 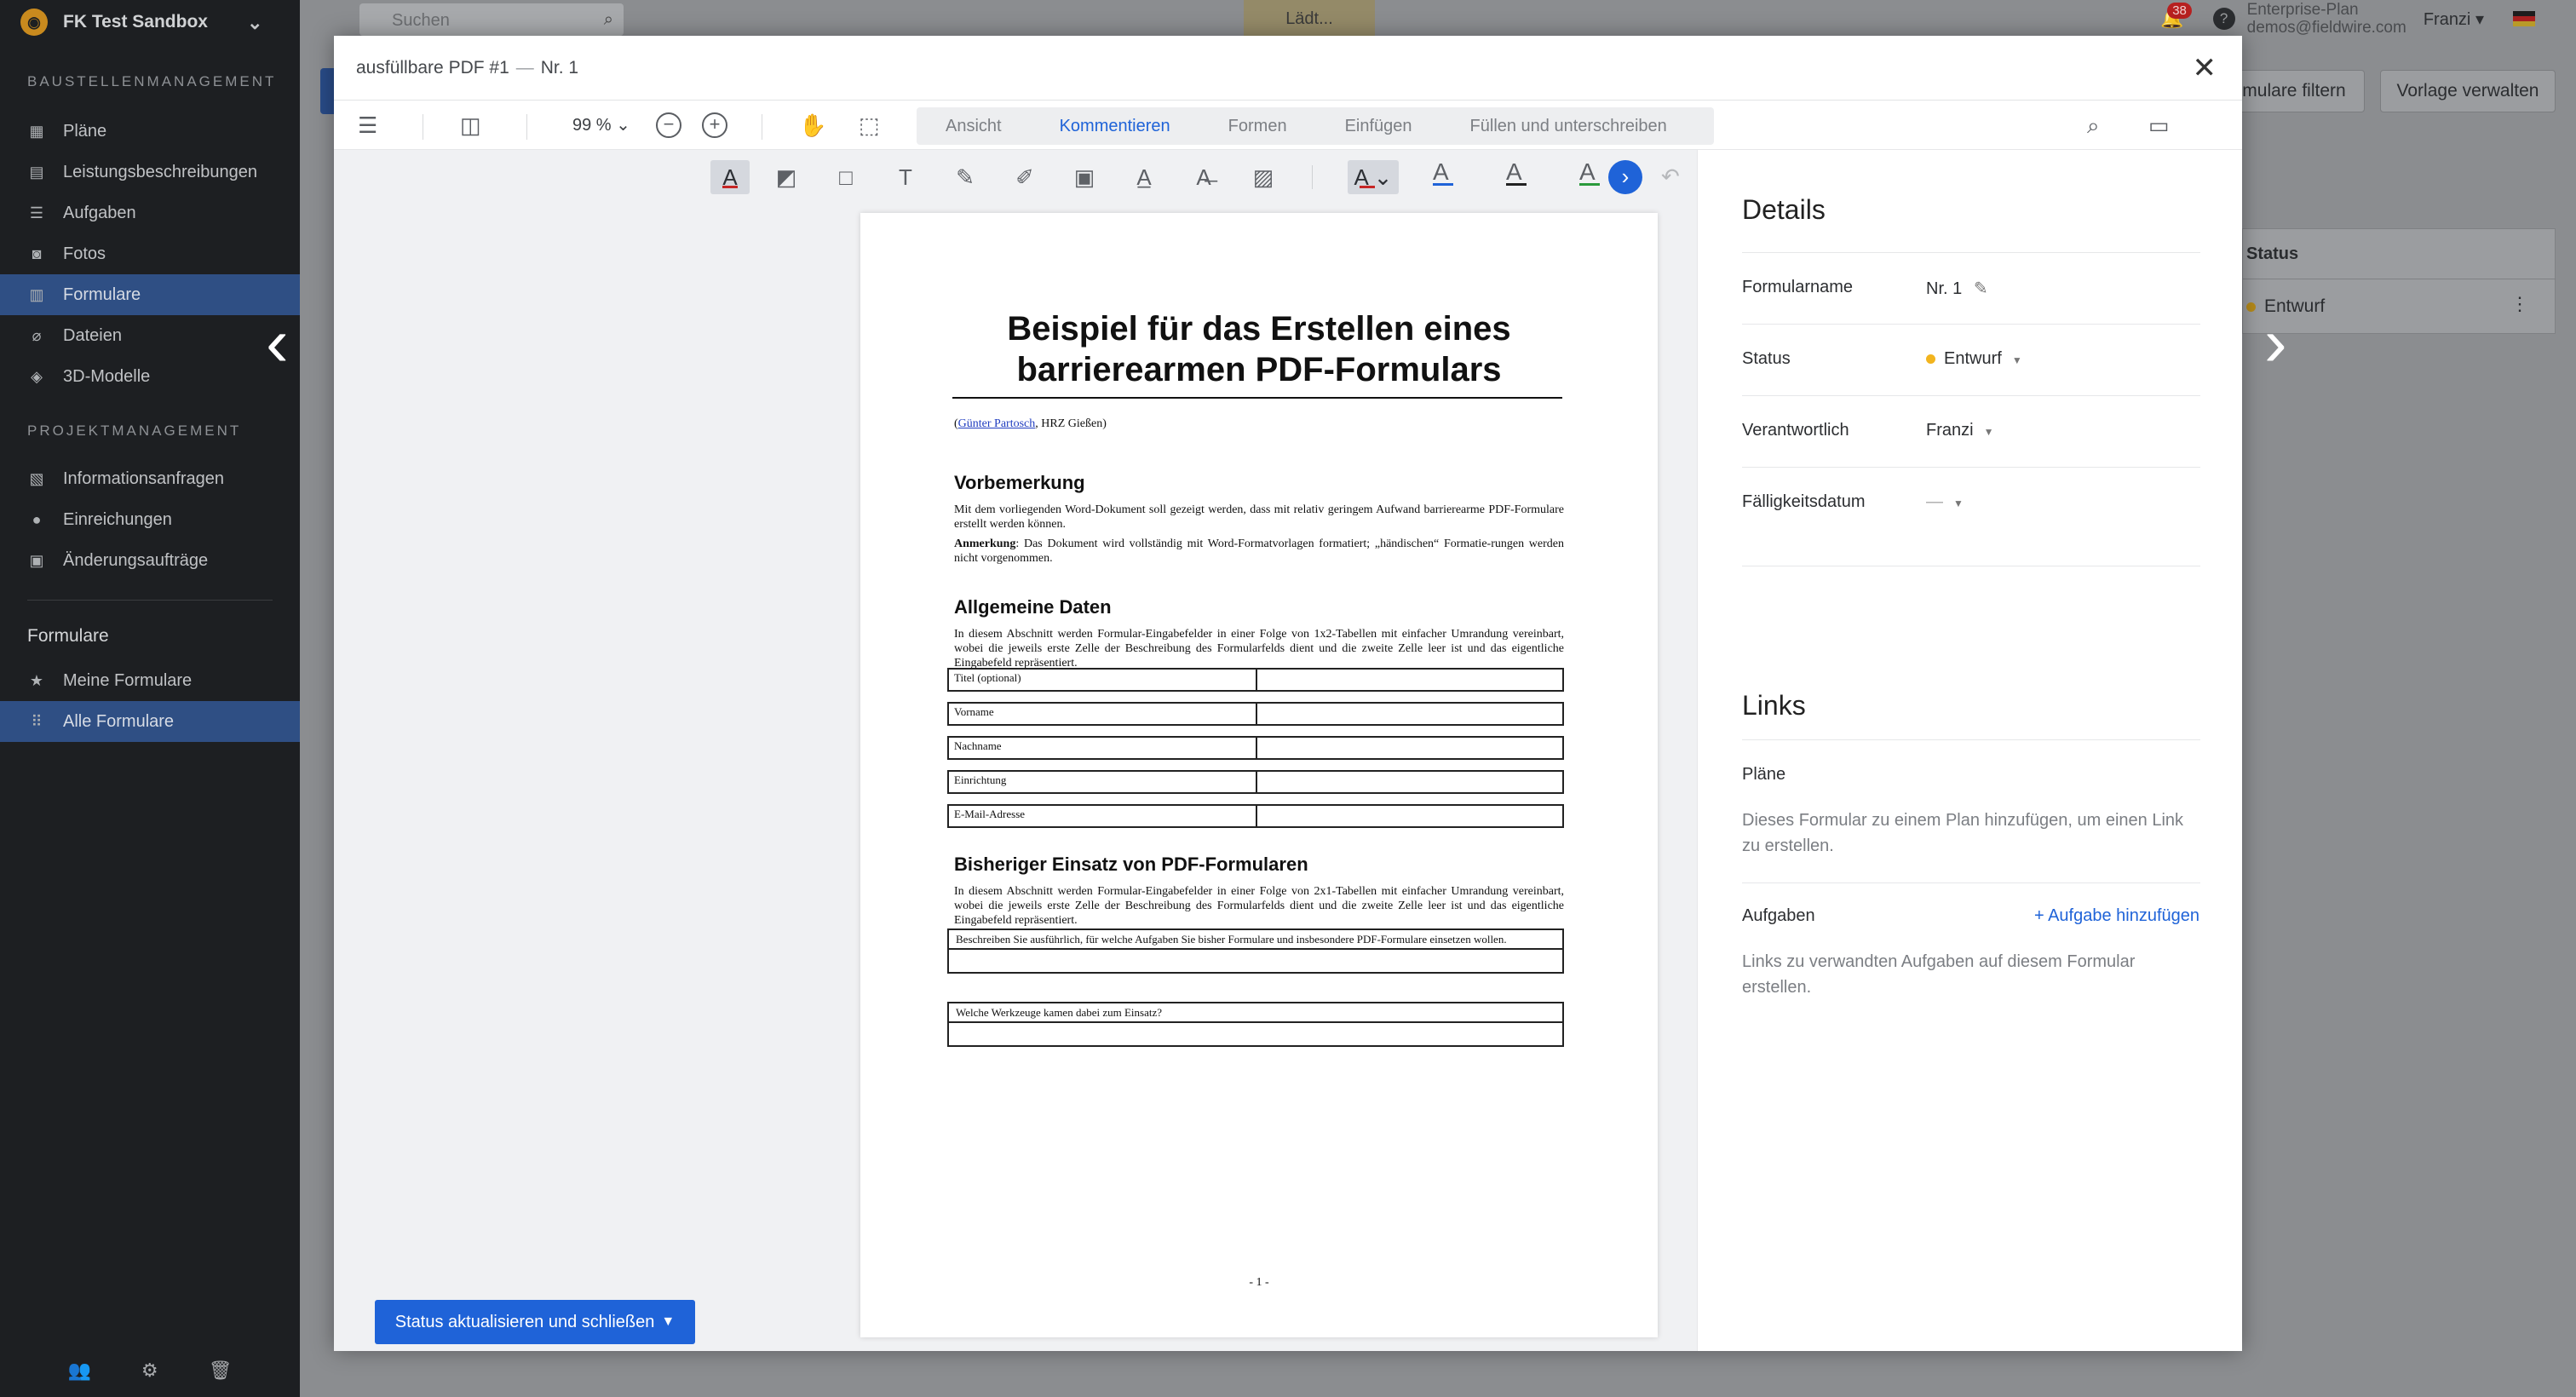 What do you see at coordinates (2117, 916) in the screenshot?
I see `add-task-link: + Aufgabe hinzufügen` at bounding box center [2117, 916].